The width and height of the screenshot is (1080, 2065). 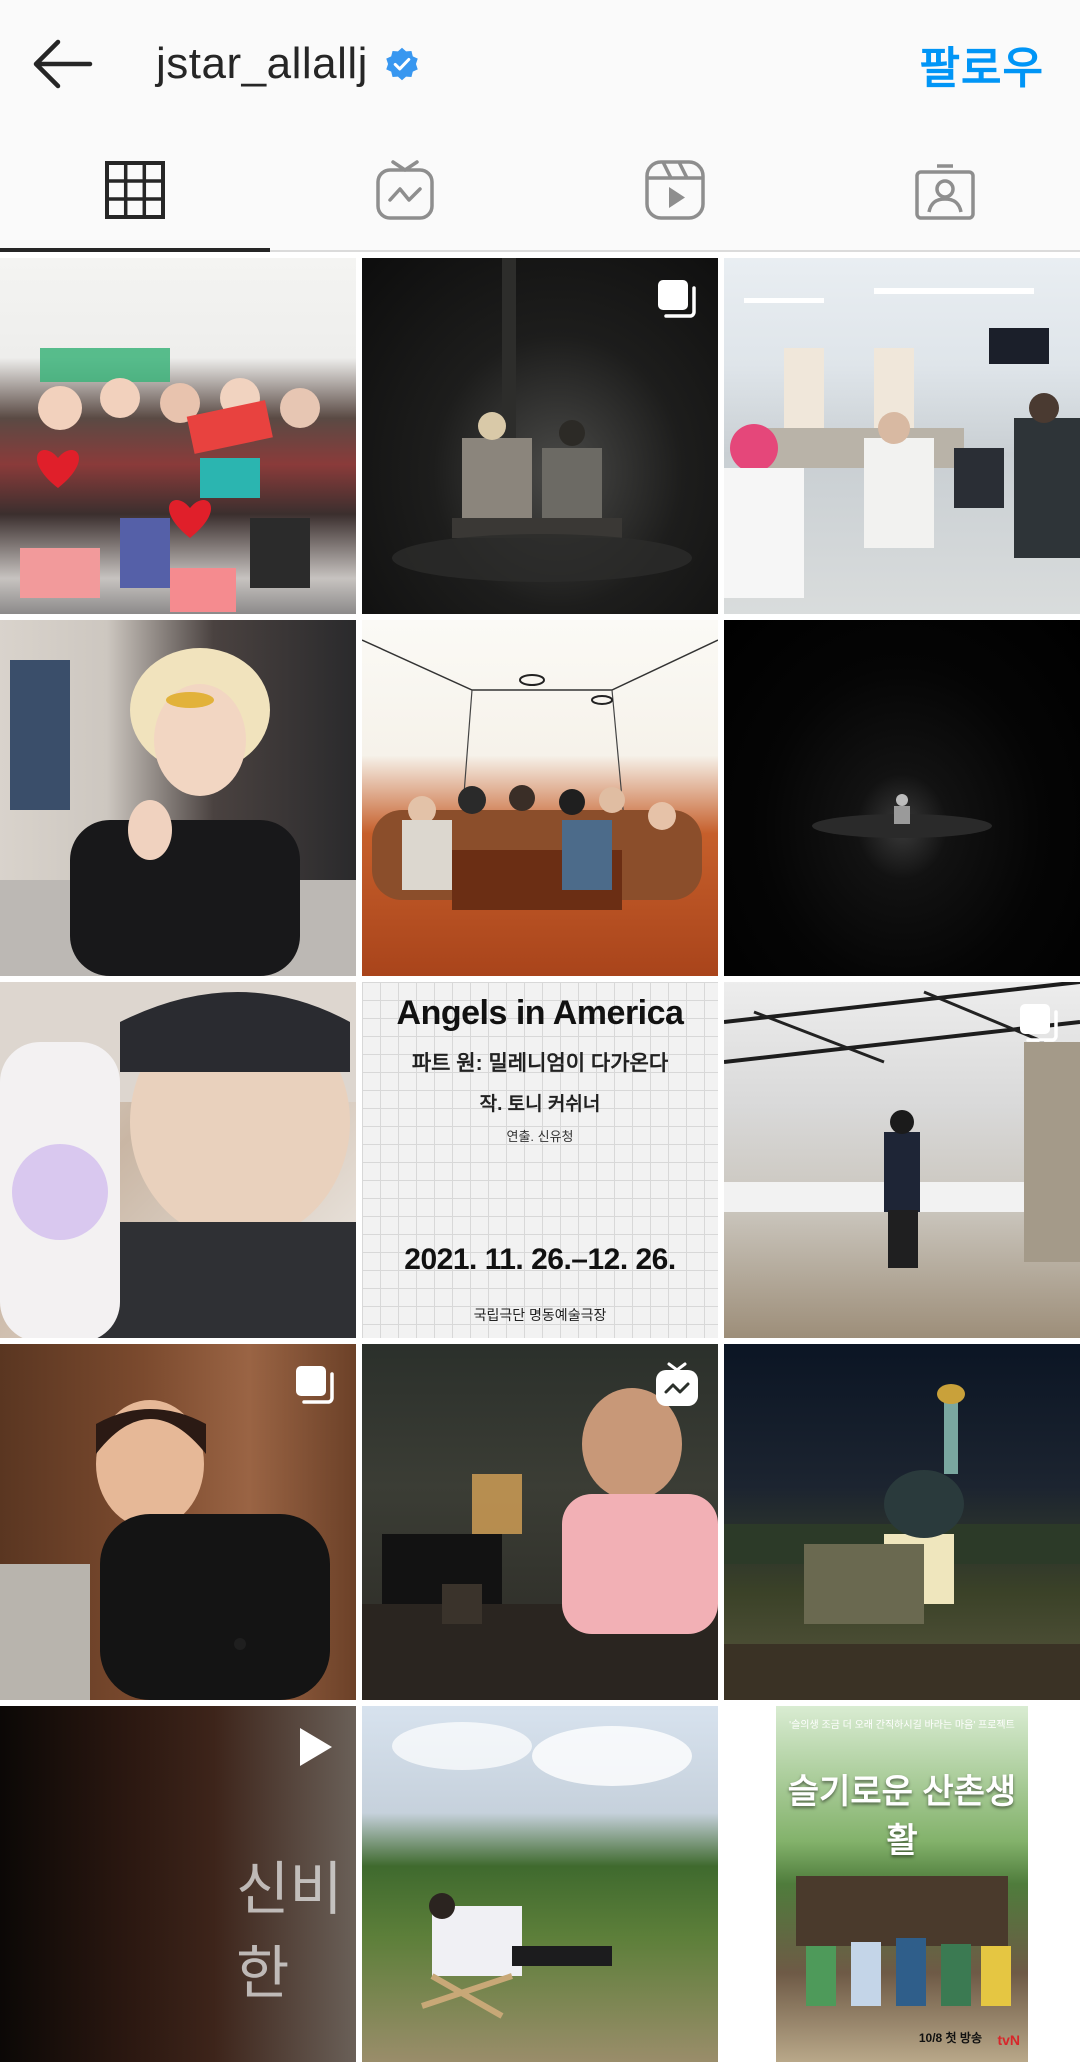 What do you see at coordinates (902, 1542) in the screenshot?
I see `night-camping-photo-art` at bounding box center [902, 1542].